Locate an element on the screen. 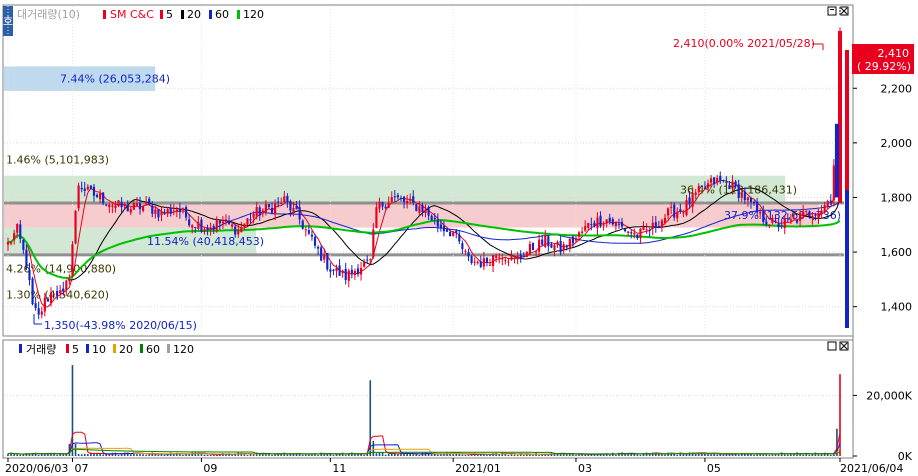 The width and height of the screenshot is (918, 476). volume-maximize-icon is located at coordinates (832, 346).